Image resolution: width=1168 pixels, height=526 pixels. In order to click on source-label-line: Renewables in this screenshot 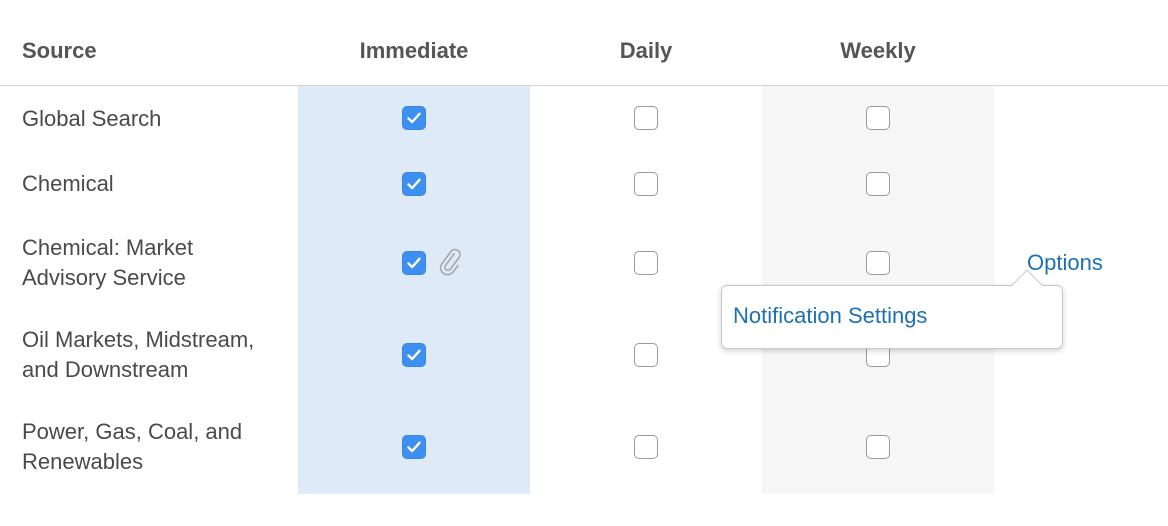, I will do `click(83, 461)`.